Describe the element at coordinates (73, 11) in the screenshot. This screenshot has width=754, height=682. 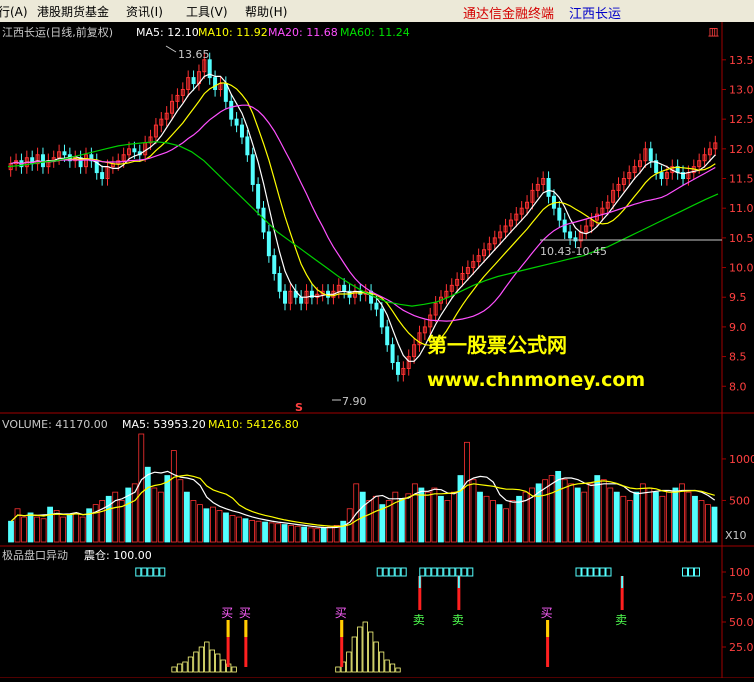
I see `menu-item-hk-futures-funds: 港股期货基金` at that location.